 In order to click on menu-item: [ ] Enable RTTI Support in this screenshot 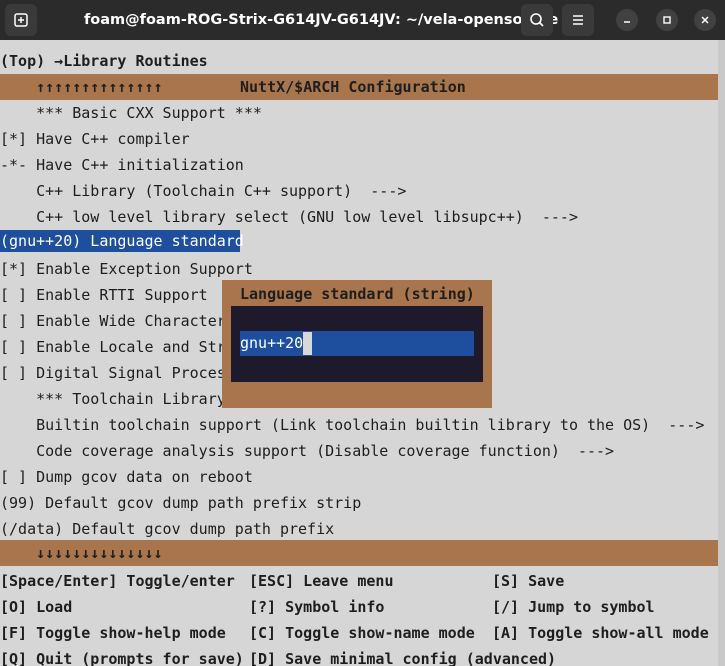, I will do `click(104, 295)`.